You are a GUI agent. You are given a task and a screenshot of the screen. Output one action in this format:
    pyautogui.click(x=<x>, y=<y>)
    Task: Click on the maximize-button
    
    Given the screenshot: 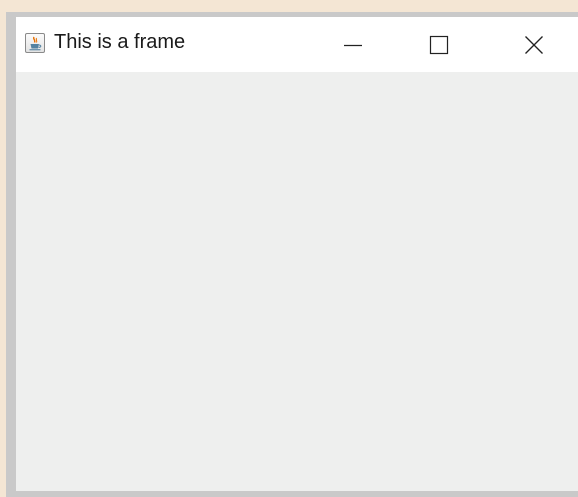 What is the action you would take?
    pyautogui.click(x=439, y=44)
    